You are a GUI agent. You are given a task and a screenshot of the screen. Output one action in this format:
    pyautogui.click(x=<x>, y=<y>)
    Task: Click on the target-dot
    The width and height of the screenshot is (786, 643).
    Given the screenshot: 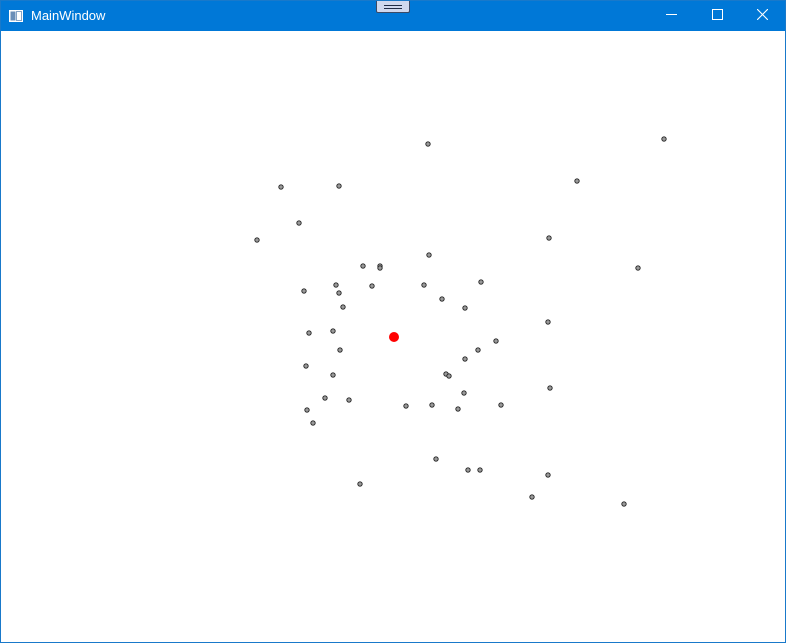 What is the action you would take?
    pyautogui.click(x=394, y=337)
    